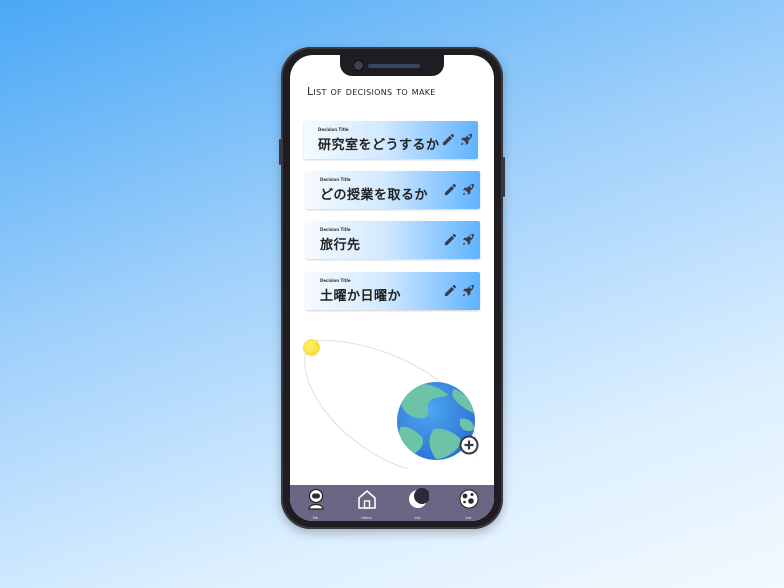  I want to click on decision-title: どの授業を取るか, so click(374, 195).